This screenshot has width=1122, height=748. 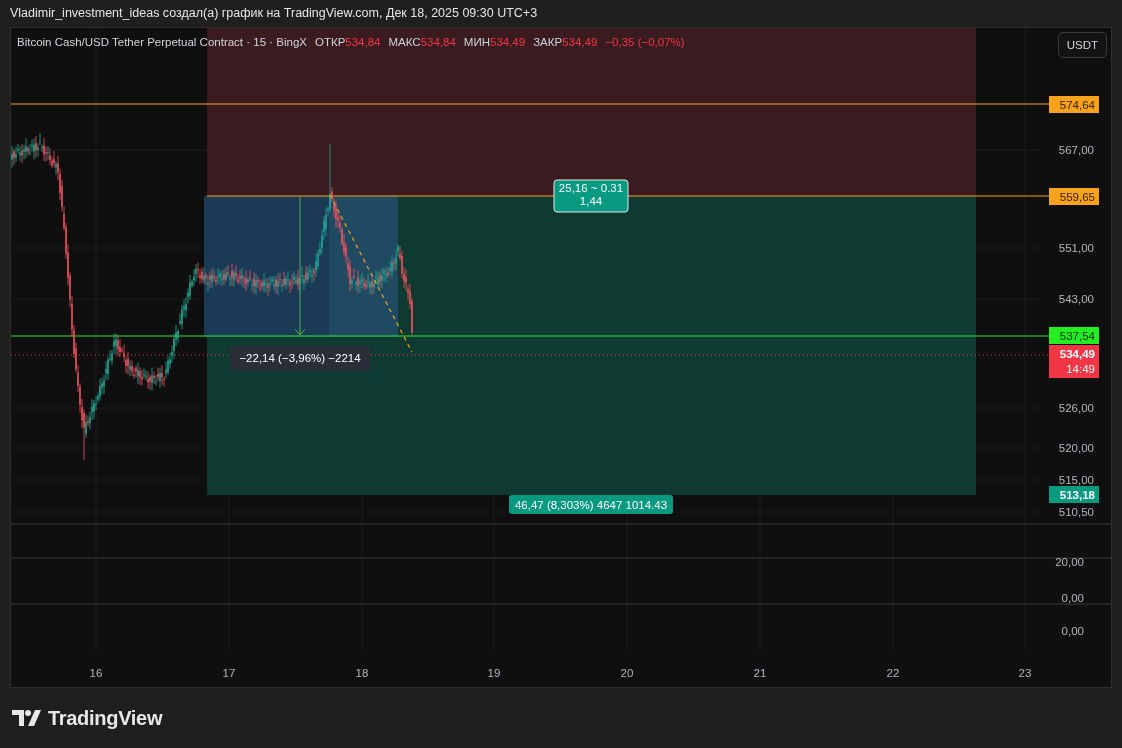 I want to click on price-tag: 513,18, so click(x=1074, y=494).